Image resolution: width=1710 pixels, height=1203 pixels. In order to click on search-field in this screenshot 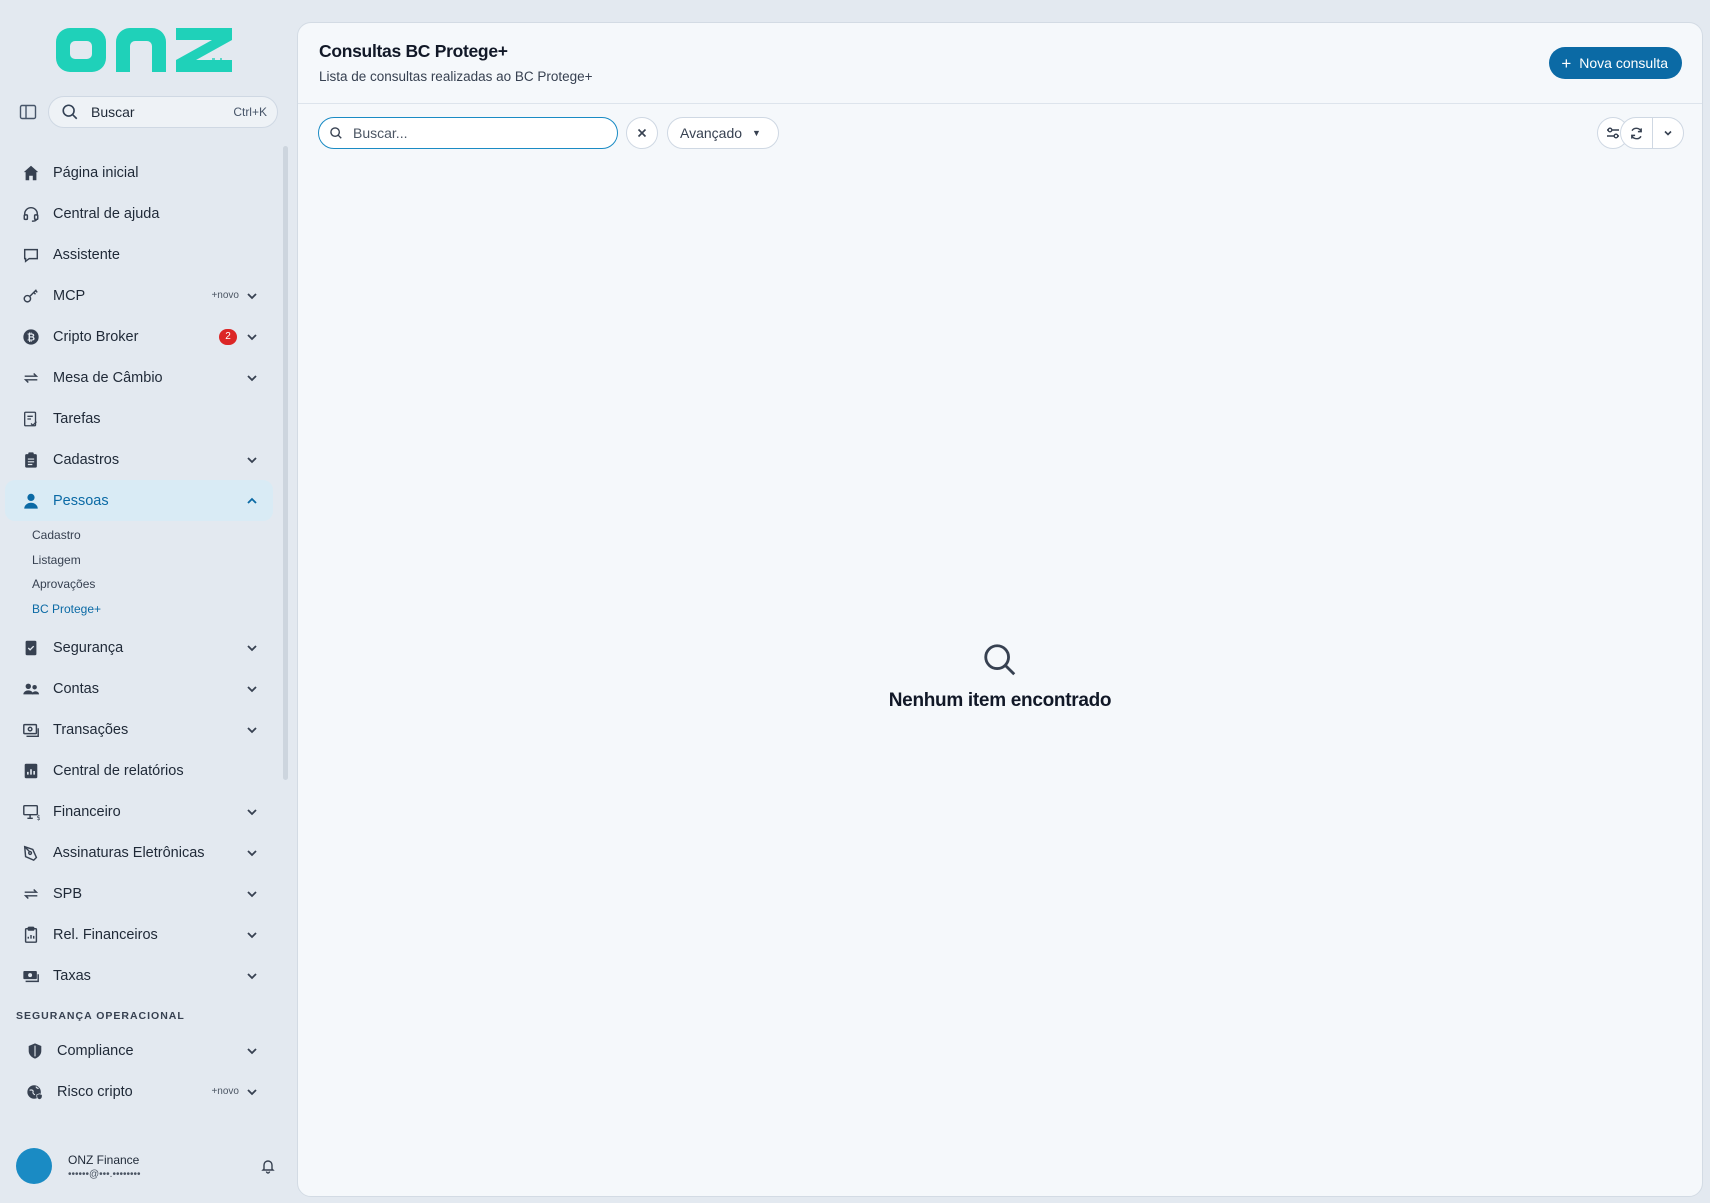, I will do `click(468, 133)`.